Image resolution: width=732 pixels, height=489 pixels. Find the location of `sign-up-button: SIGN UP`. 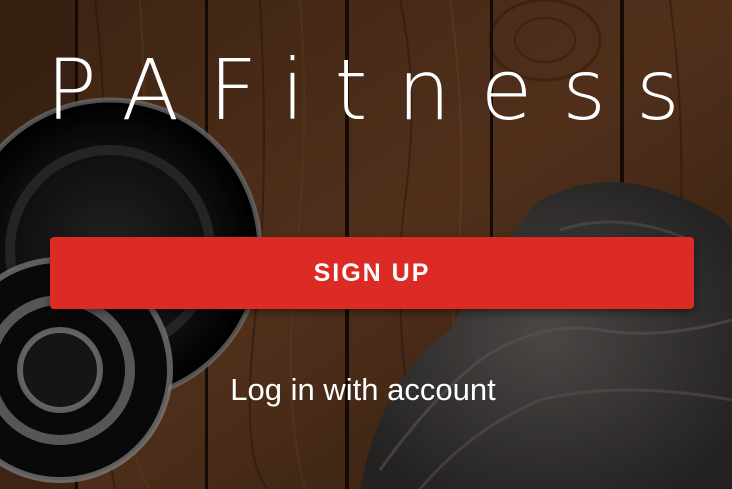

sign-up-button: SIGN UP is located at coordinates (372, 273).